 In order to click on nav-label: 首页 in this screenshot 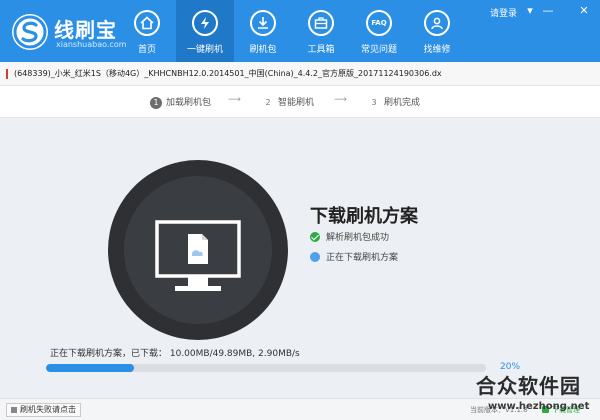, I will do `click(146, 50)`.